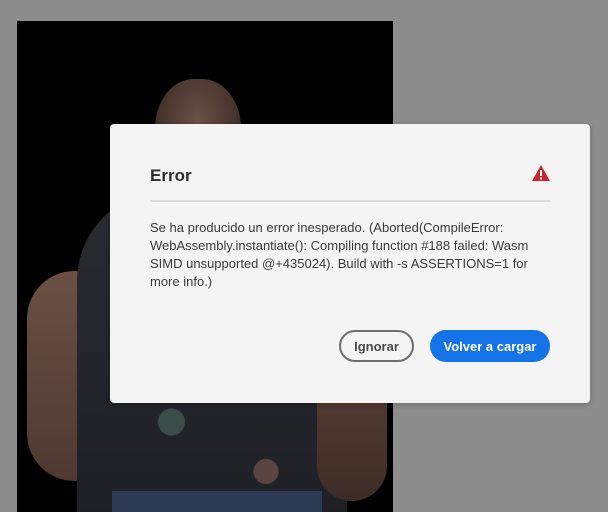 Image resolution: width=608 pixels, height=512 pixels. I want to click on dialog-title: Error, so click(171, 175).